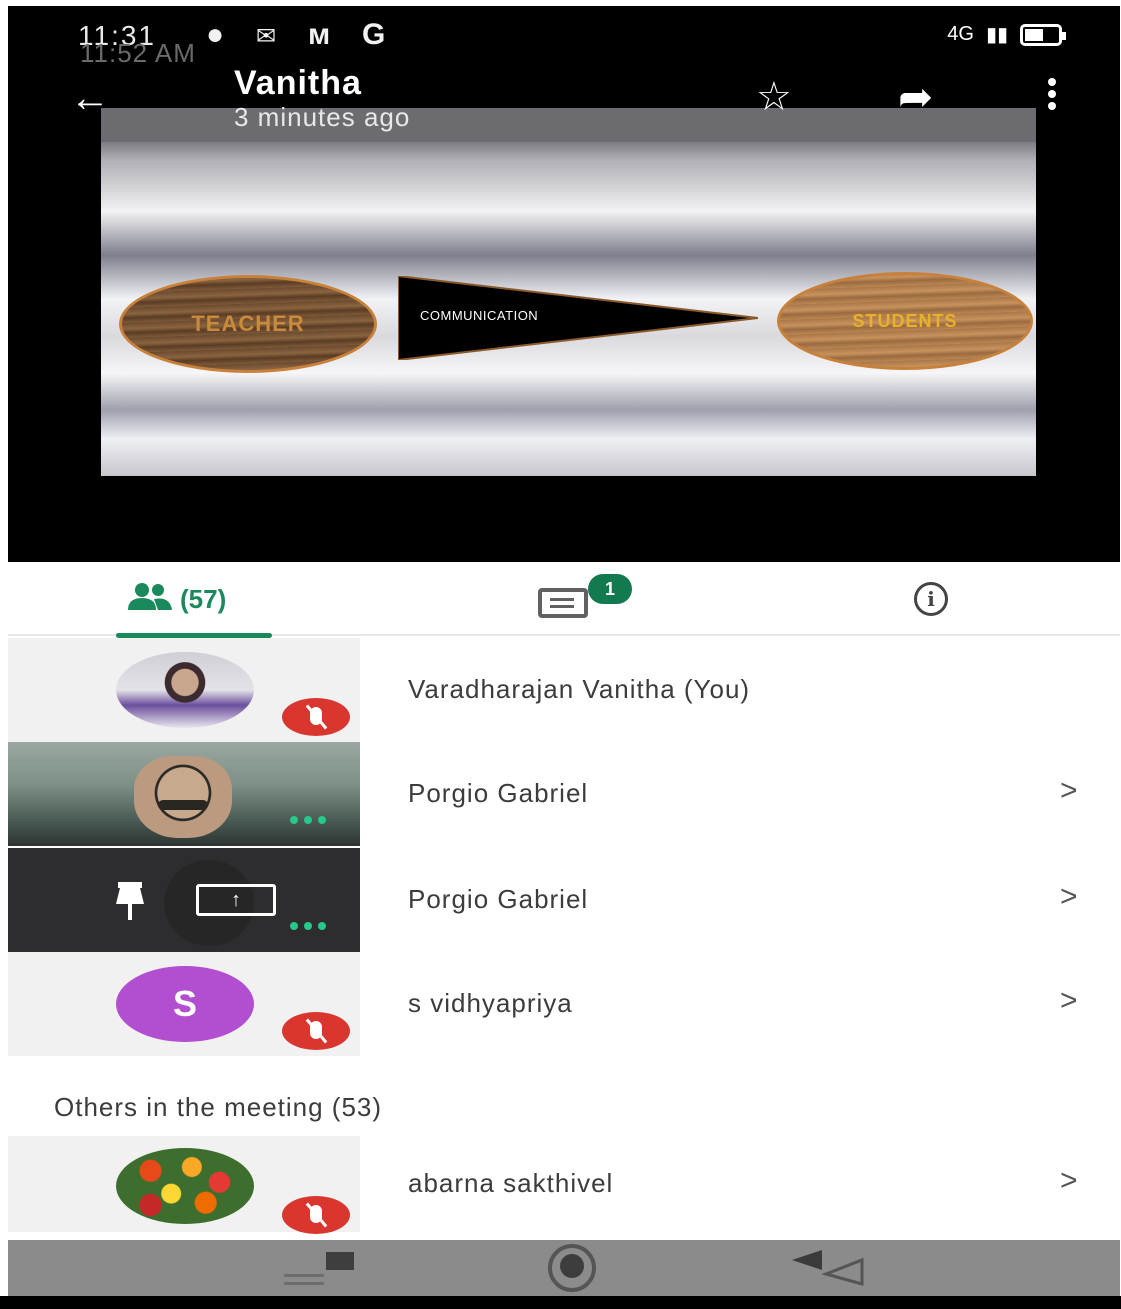 Image resolution: width=1121 pixels, height=1309 pixels. Describe the element at coordinates (298, 83) in the screenshot. I see `meeting-title: Vanitha` at that location.